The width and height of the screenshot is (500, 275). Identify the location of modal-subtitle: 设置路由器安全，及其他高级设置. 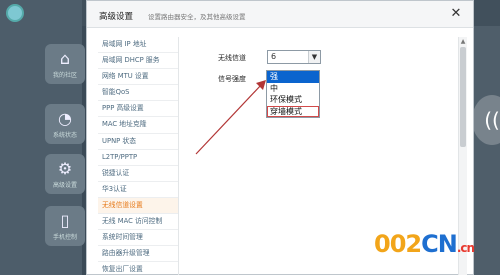
(197, 17).